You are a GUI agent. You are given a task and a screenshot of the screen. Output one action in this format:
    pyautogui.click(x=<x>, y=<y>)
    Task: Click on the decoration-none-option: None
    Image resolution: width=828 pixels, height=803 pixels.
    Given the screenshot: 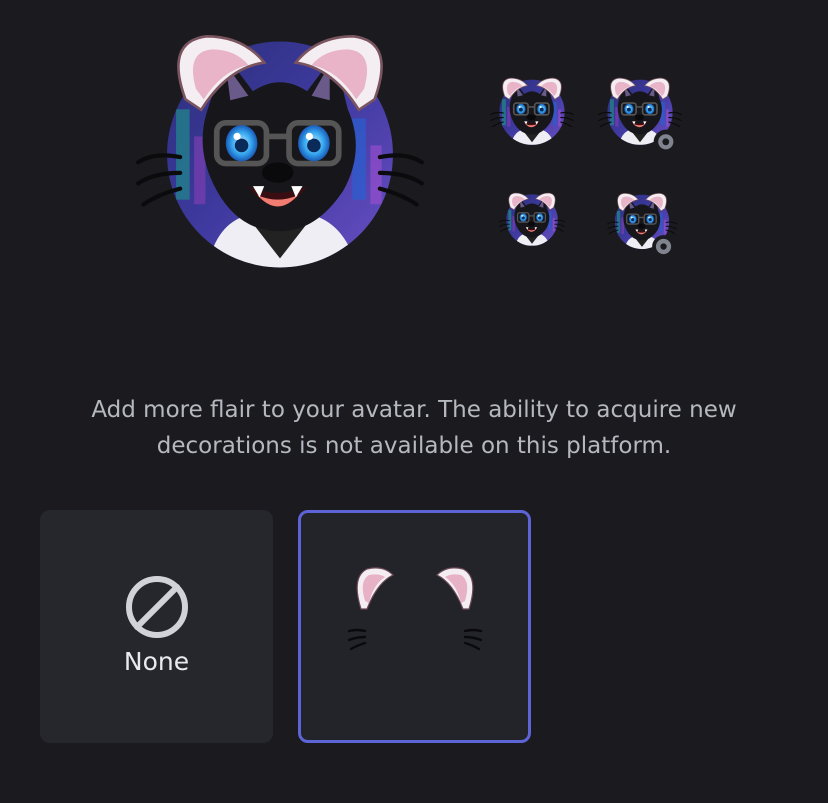 What is the action you would take?
    pyautogui.click(x=156, y=626)
    